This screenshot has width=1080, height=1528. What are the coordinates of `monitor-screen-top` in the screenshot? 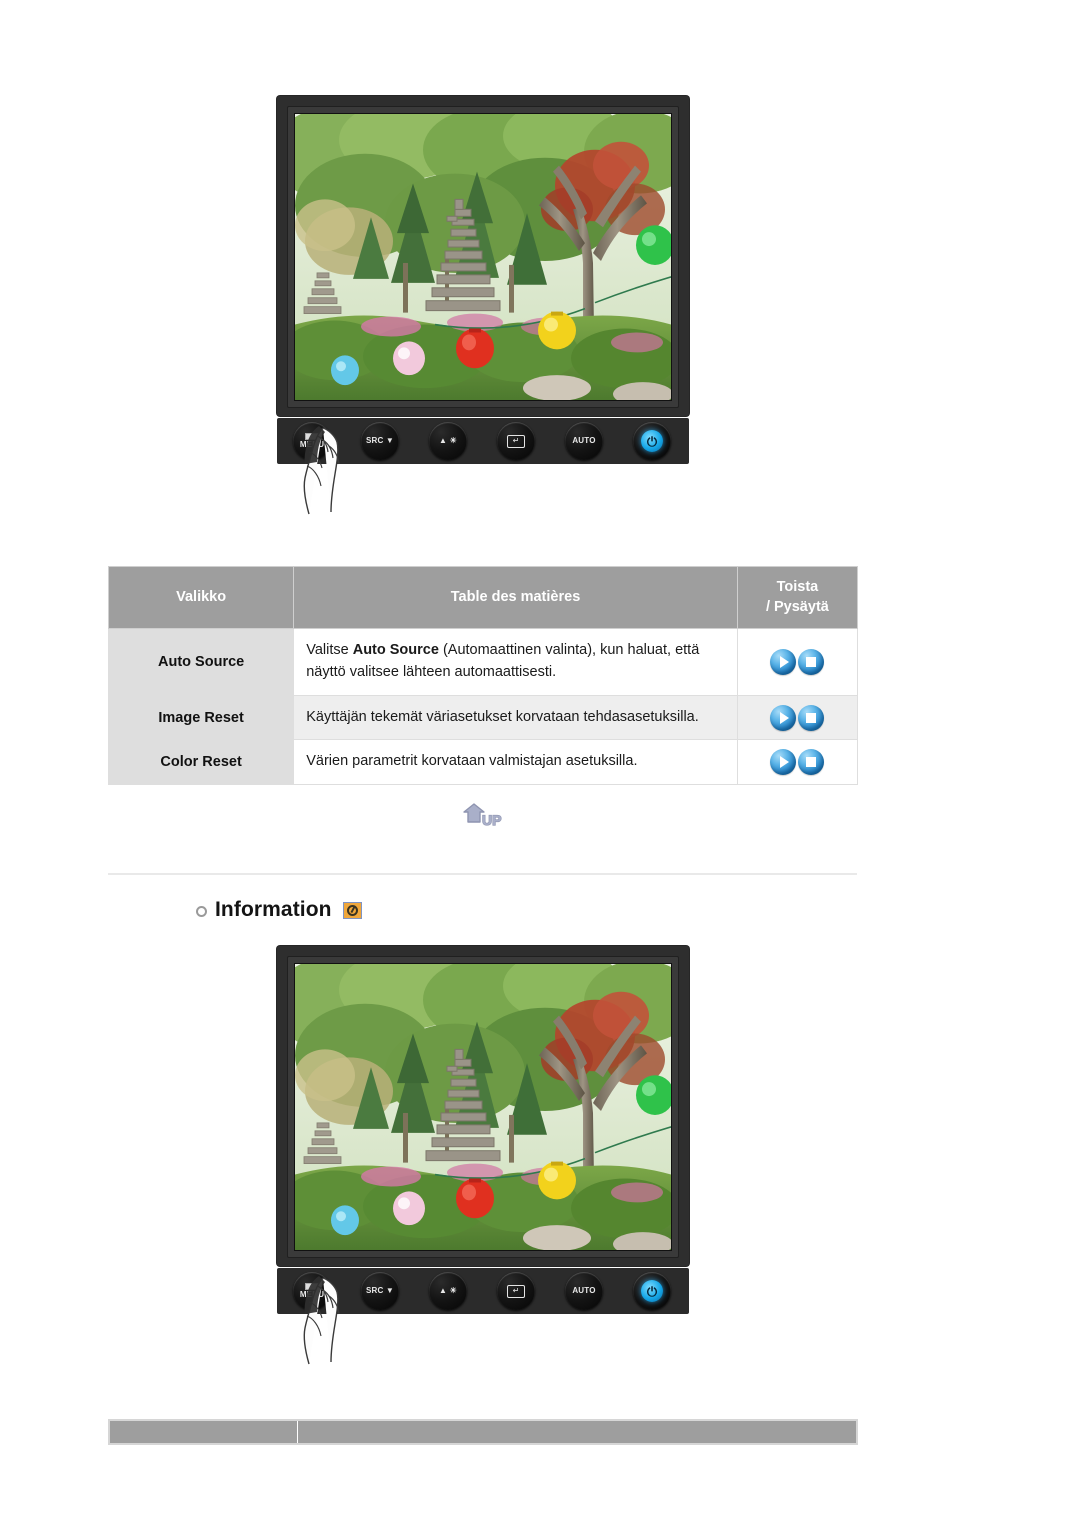 It's located at (483, 257).